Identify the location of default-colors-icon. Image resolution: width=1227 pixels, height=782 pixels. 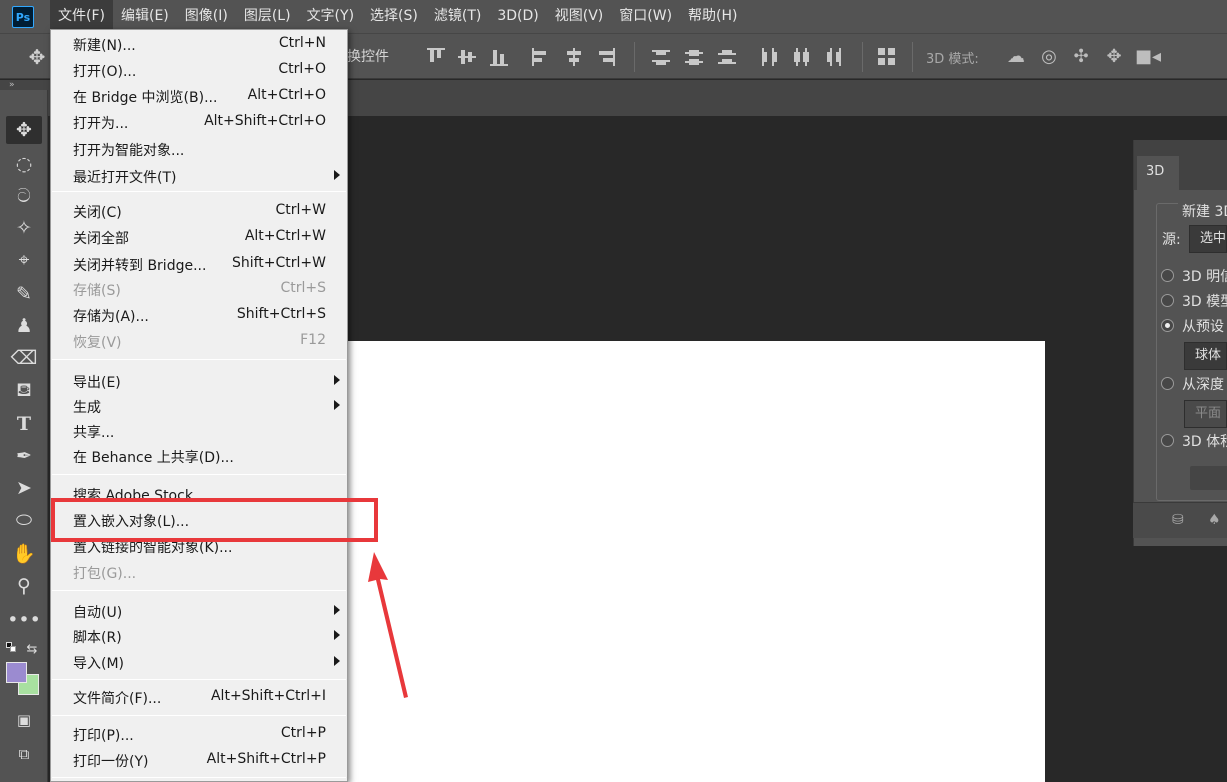
(11, 647).